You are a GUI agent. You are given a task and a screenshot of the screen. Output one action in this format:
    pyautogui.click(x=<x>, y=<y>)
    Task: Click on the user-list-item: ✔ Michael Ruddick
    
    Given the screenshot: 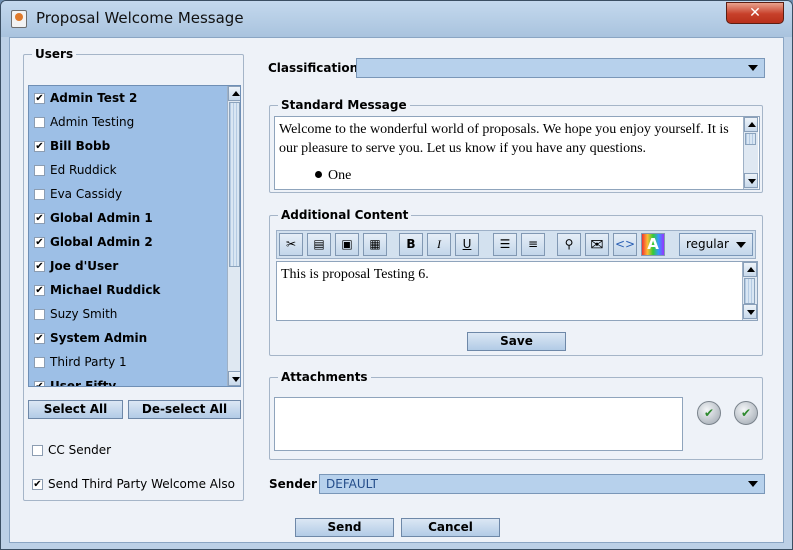 What is the action you would take?
    pyautogui.click(x=128, y=290)
    